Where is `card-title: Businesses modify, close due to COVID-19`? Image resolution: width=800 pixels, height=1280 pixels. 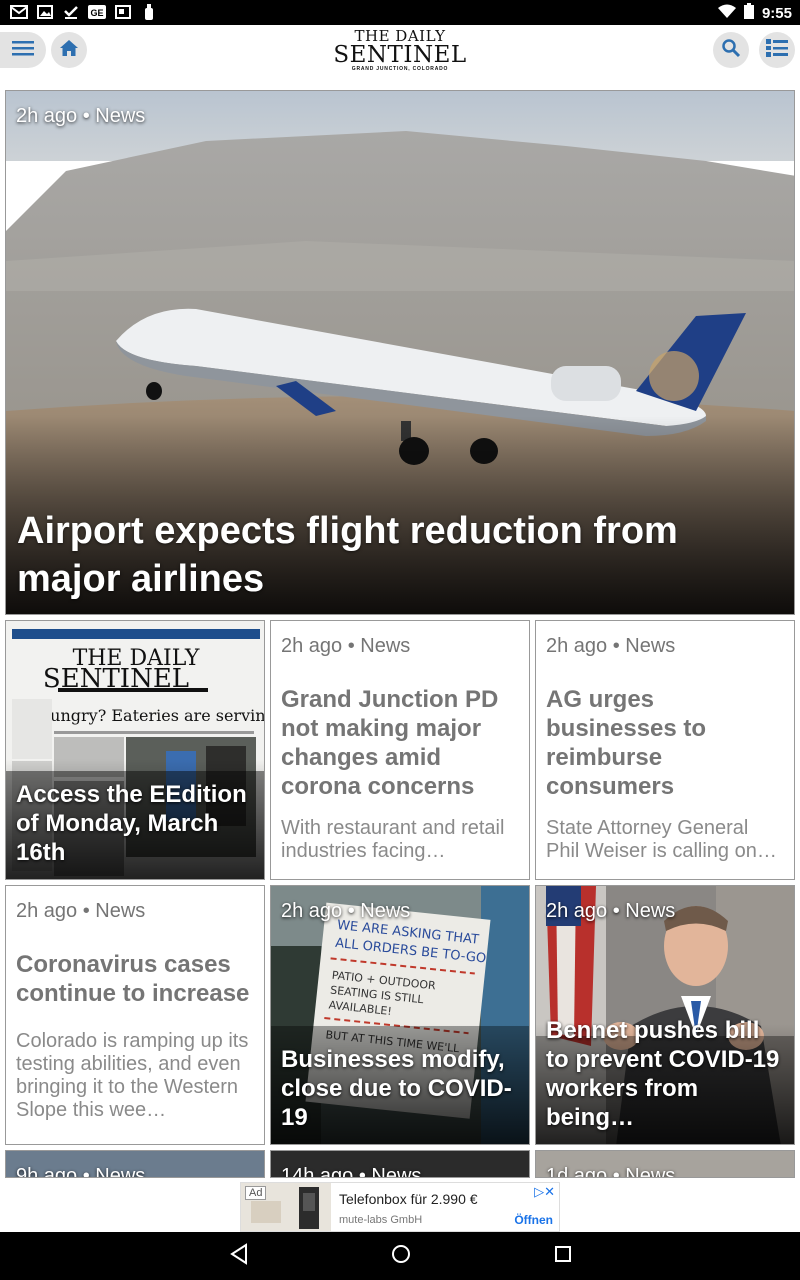
card-title: Businesses modify, close due to COVID-19 is located at coordinates (401, 1088).